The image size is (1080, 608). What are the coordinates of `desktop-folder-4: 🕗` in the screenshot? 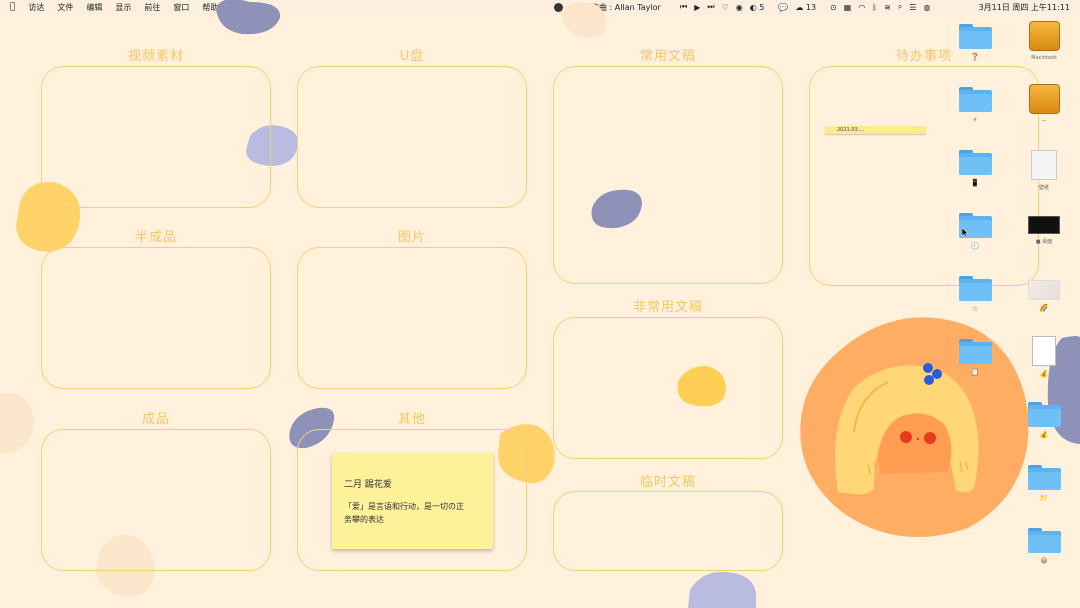 It's located at (975, 231).